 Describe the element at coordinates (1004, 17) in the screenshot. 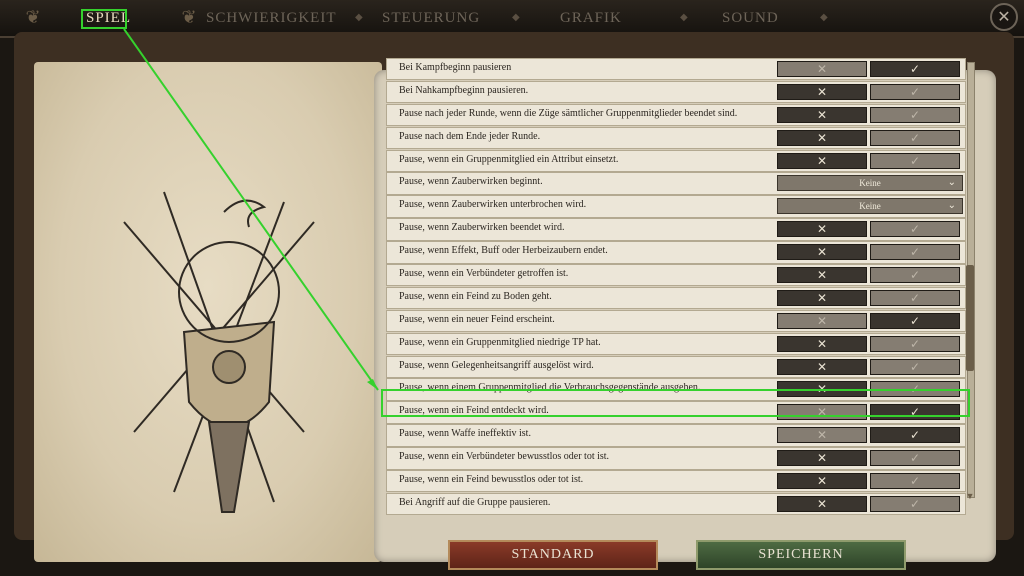

I see `close-icon: ✕` at that location.